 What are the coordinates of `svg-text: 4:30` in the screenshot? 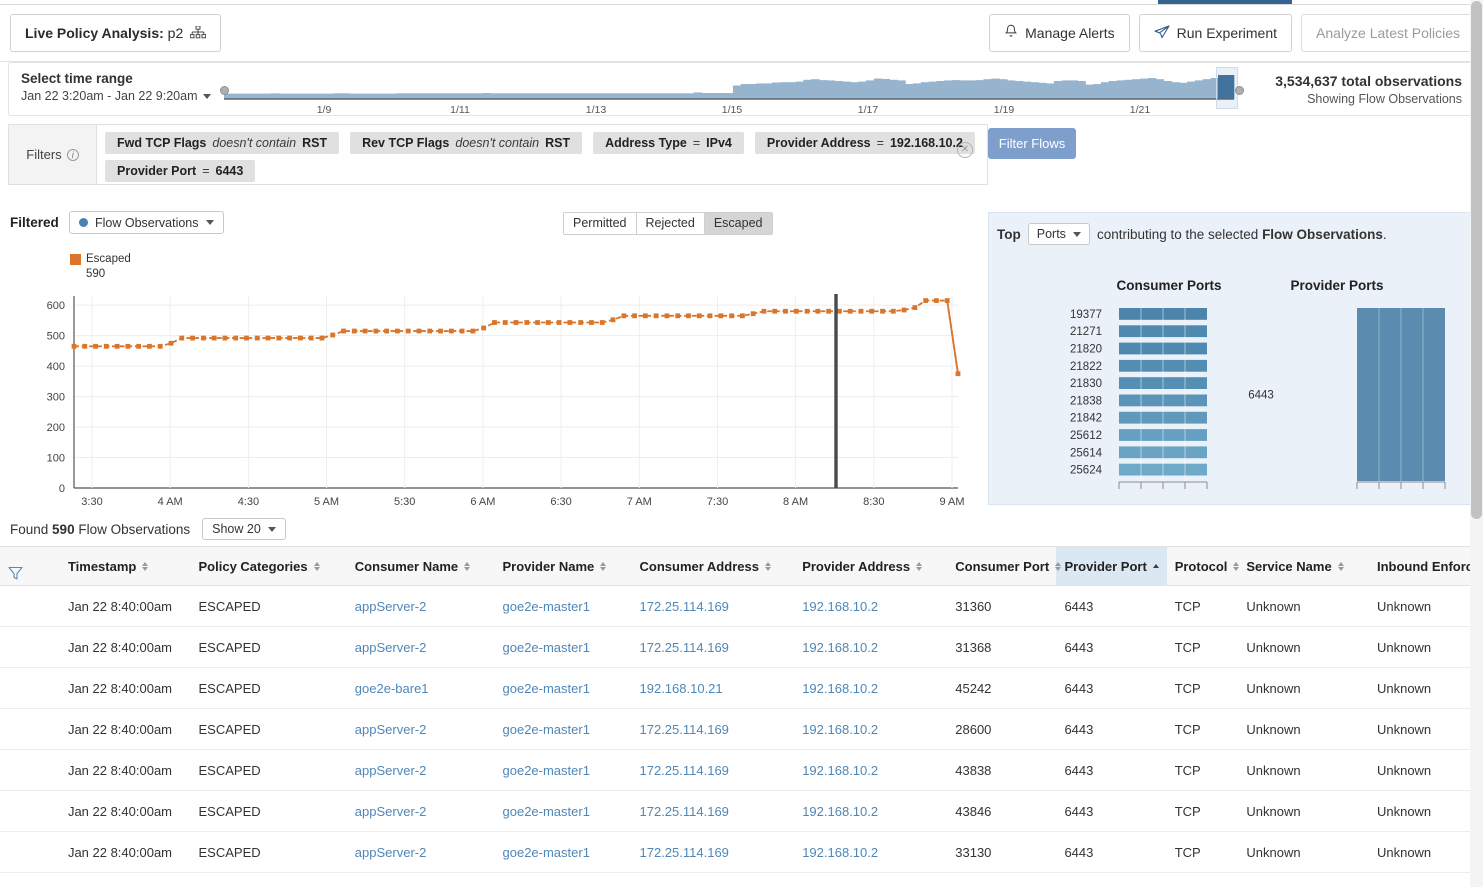 It's located at (248, 500).